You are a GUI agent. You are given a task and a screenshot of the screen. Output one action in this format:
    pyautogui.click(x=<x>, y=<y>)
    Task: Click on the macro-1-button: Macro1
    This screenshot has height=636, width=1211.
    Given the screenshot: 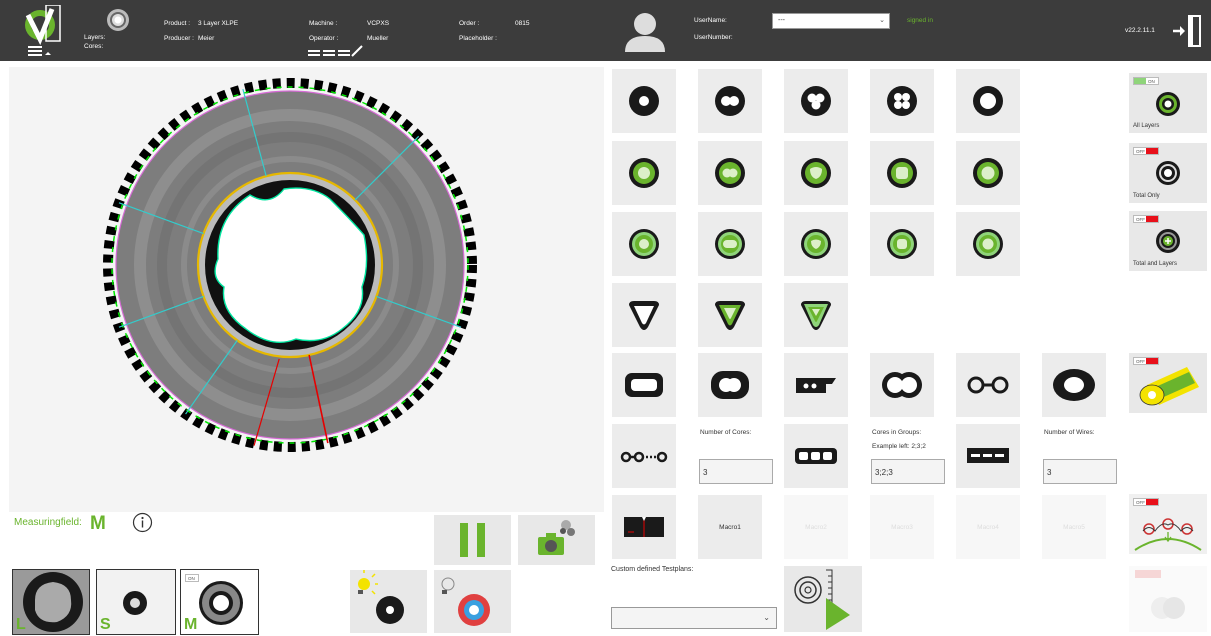 What is the action you would take?
    pyautogui.click(x=730, y=527)
    